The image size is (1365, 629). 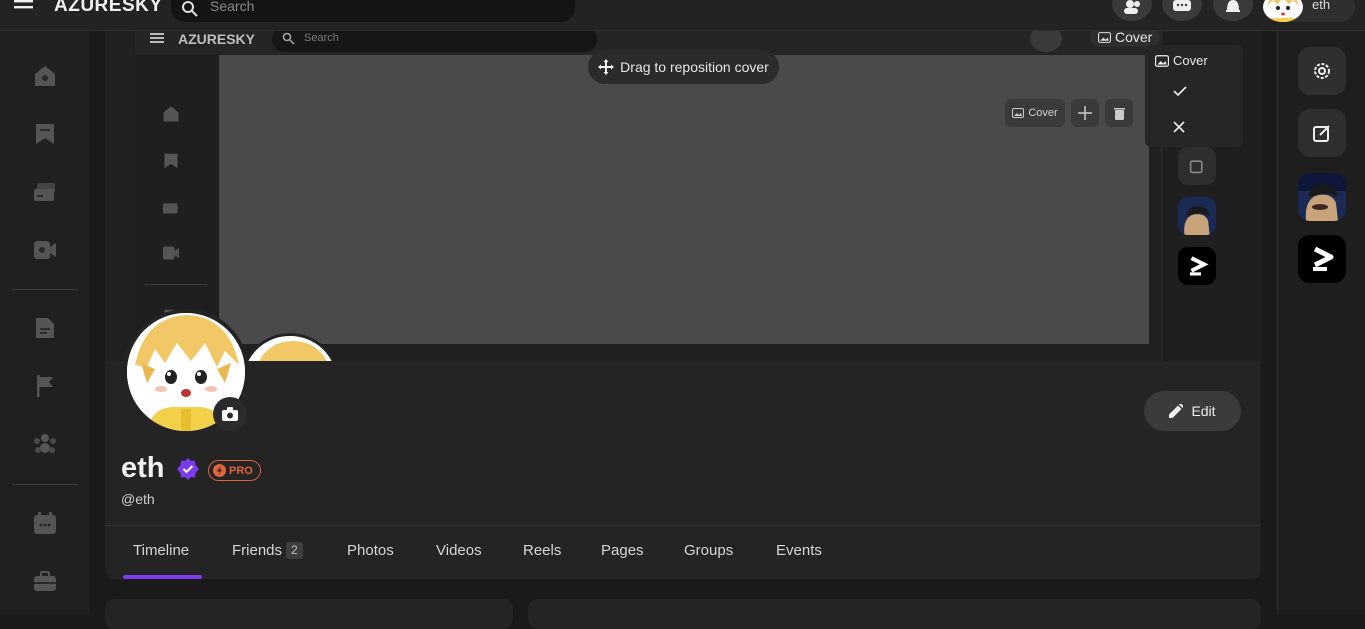 What do you see at coordinates (542, 550) in the screenshot?
I see `tab-reels: Reels` at bounding box center [542, 550].